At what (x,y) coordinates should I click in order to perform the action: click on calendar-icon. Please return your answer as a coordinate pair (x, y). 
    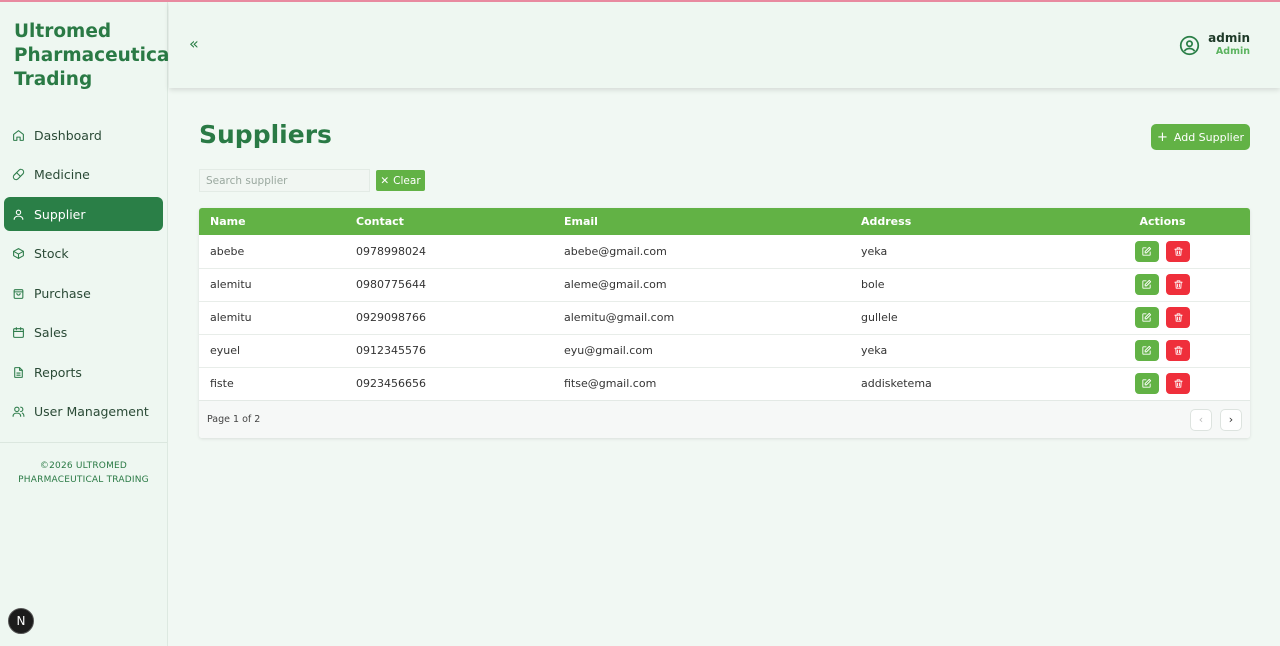
    Looking at the image, I should click on (18, 332).